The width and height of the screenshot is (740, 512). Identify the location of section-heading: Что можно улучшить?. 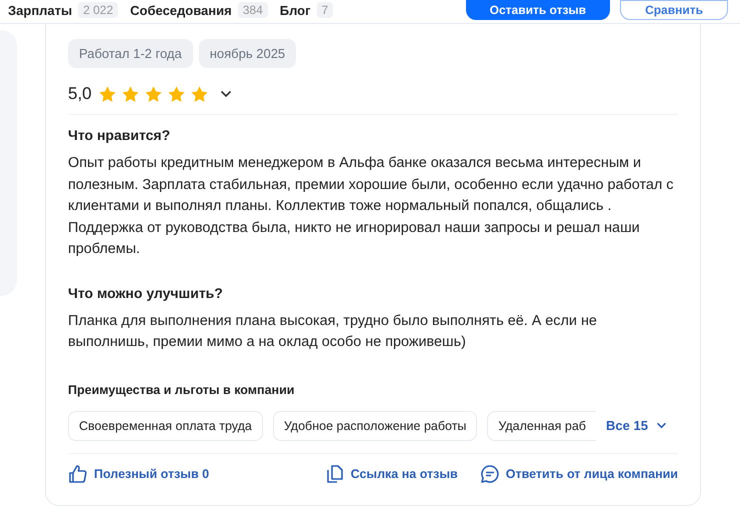
(146, 292).